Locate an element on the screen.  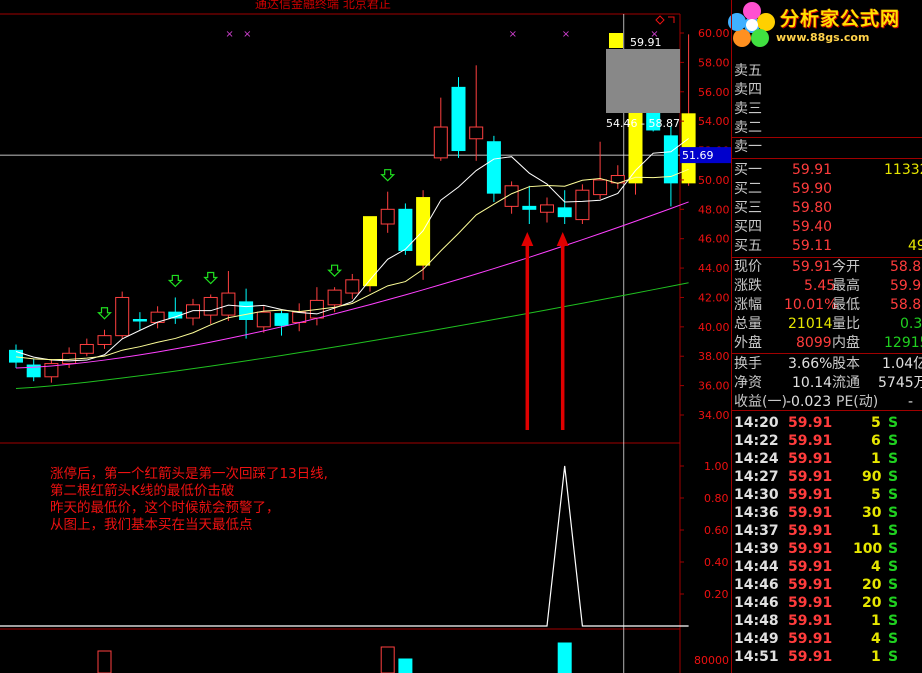
tick-row: 14:37 59.91 1 S is located at coordinates (827, 531).